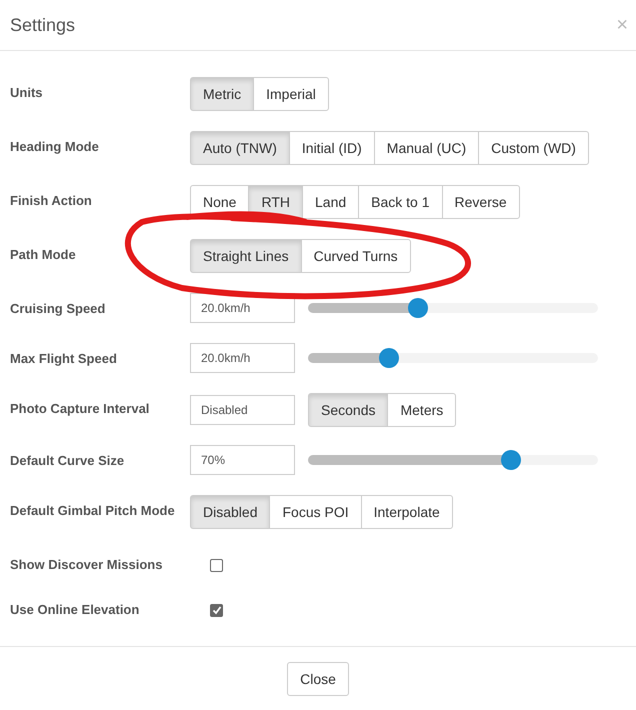 The width and height of the screenshot is (636, 710). Describe the element at coordinates (92, 511) in the screenshot. I see `setting-label: Default Gimbal Pitch Mode` at that location.